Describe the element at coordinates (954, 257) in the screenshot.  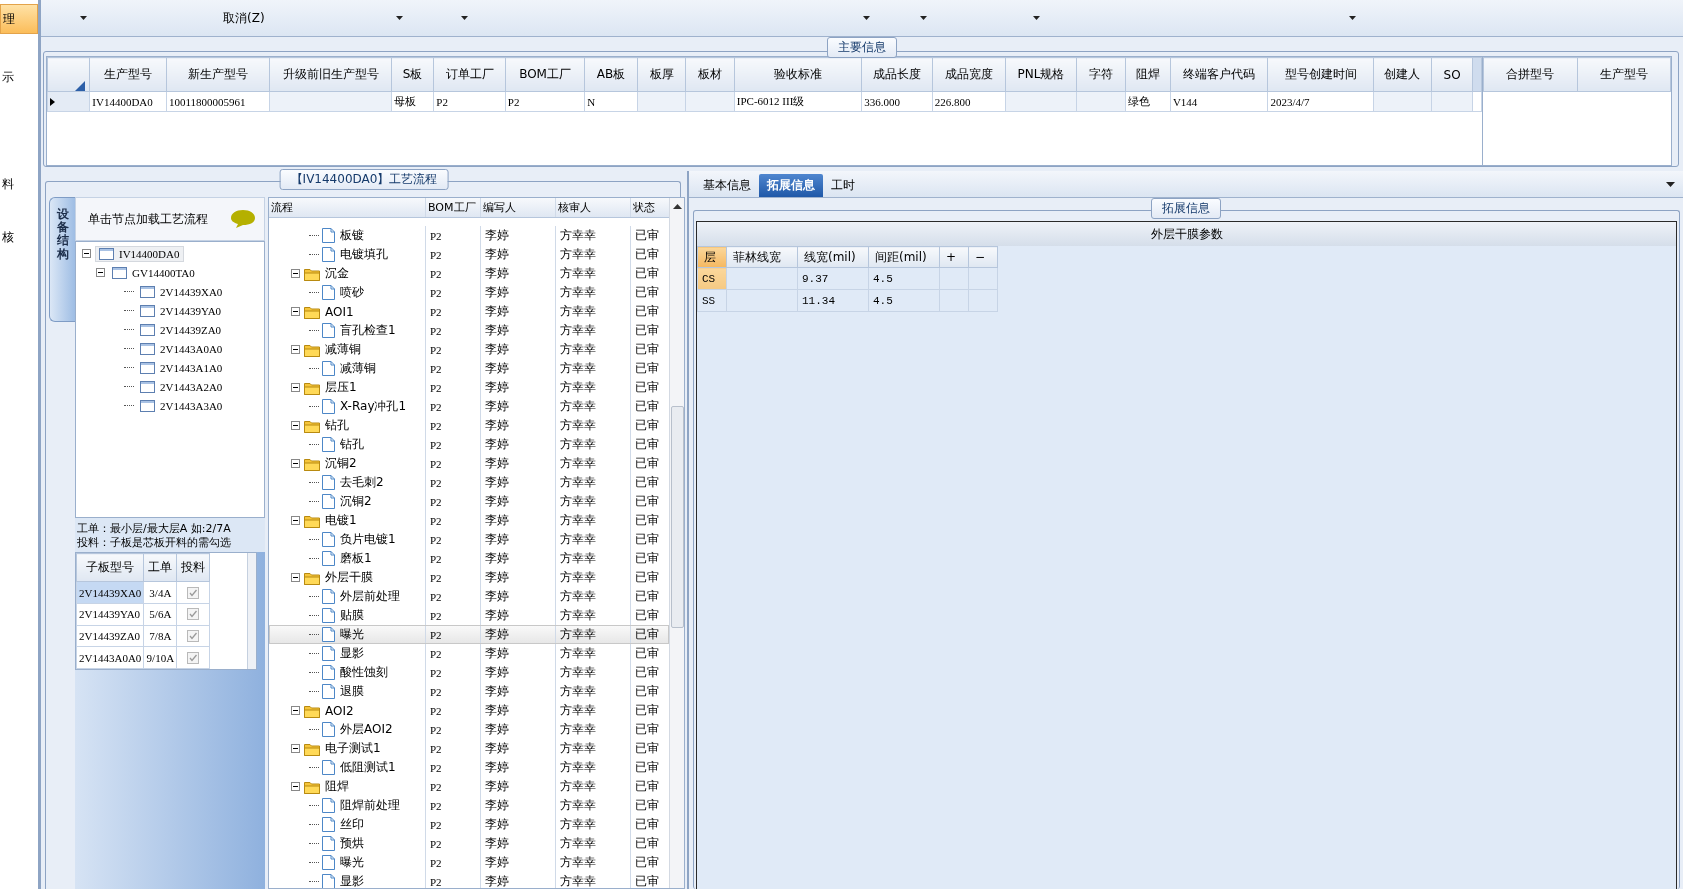
I see `column-header: +` at that location.